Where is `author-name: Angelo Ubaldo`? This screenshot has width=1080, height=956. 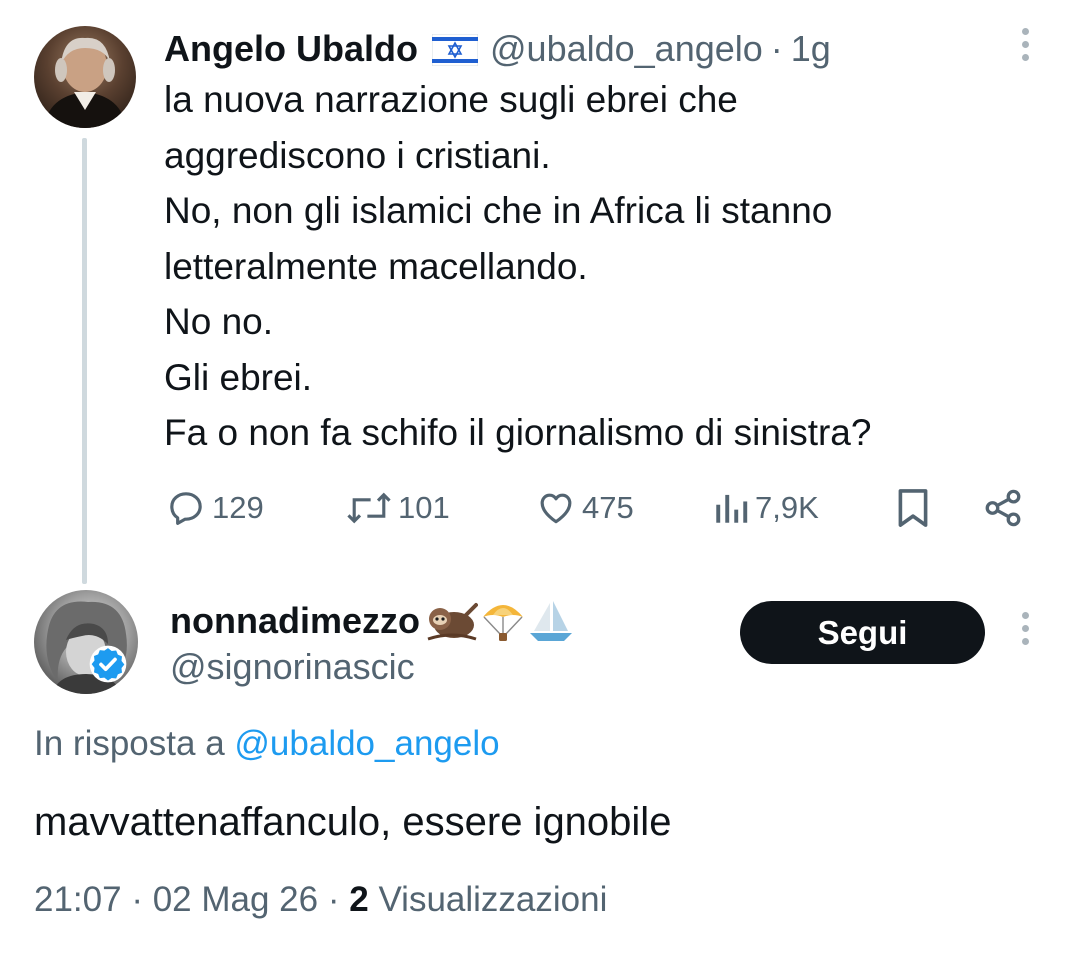 author-name: Angelo Ubaldo is located at coordinates (291, 49).